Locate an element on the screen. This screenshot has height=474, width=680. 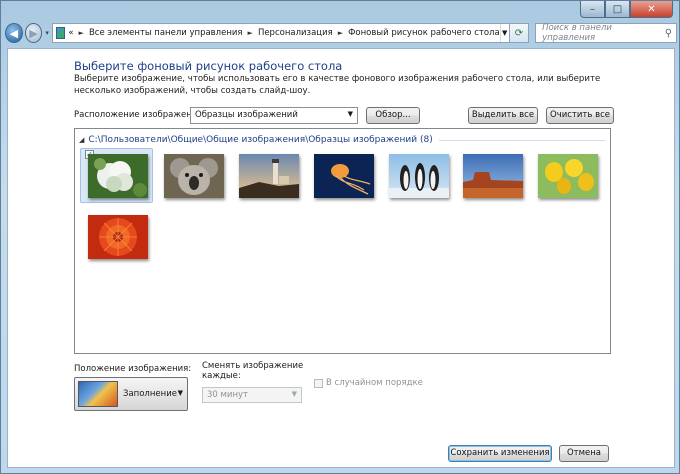
back-button: ◀ is located at coordinates (14, 33).